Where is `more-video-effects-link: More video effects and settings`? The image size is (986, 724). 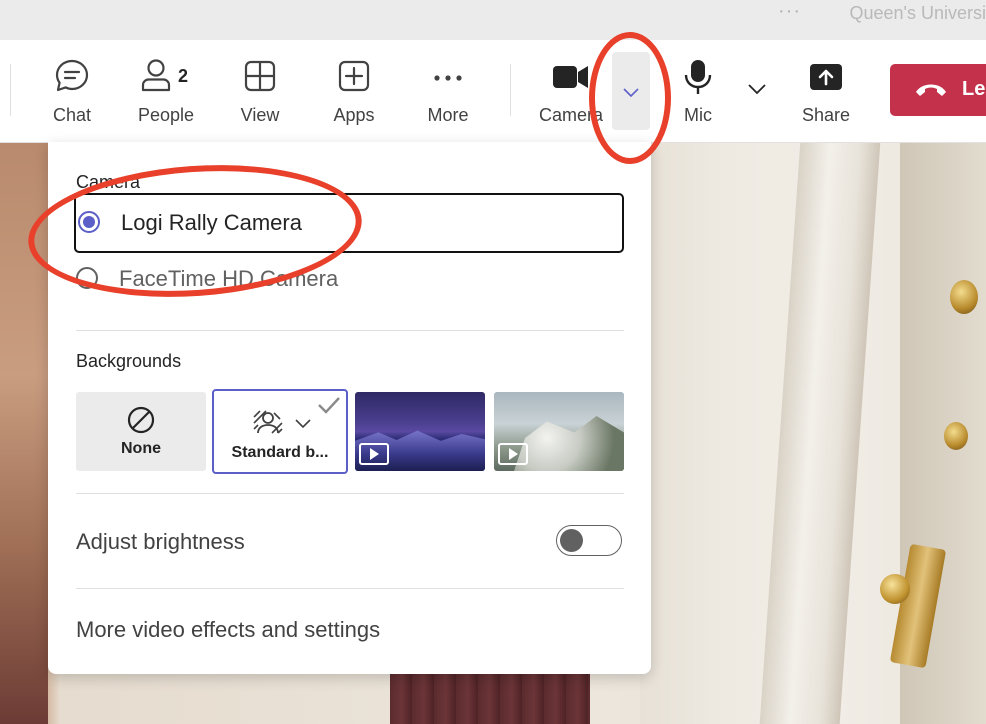
more-video-effects-link: More video effects and settings is located at coordinates (228, 630).